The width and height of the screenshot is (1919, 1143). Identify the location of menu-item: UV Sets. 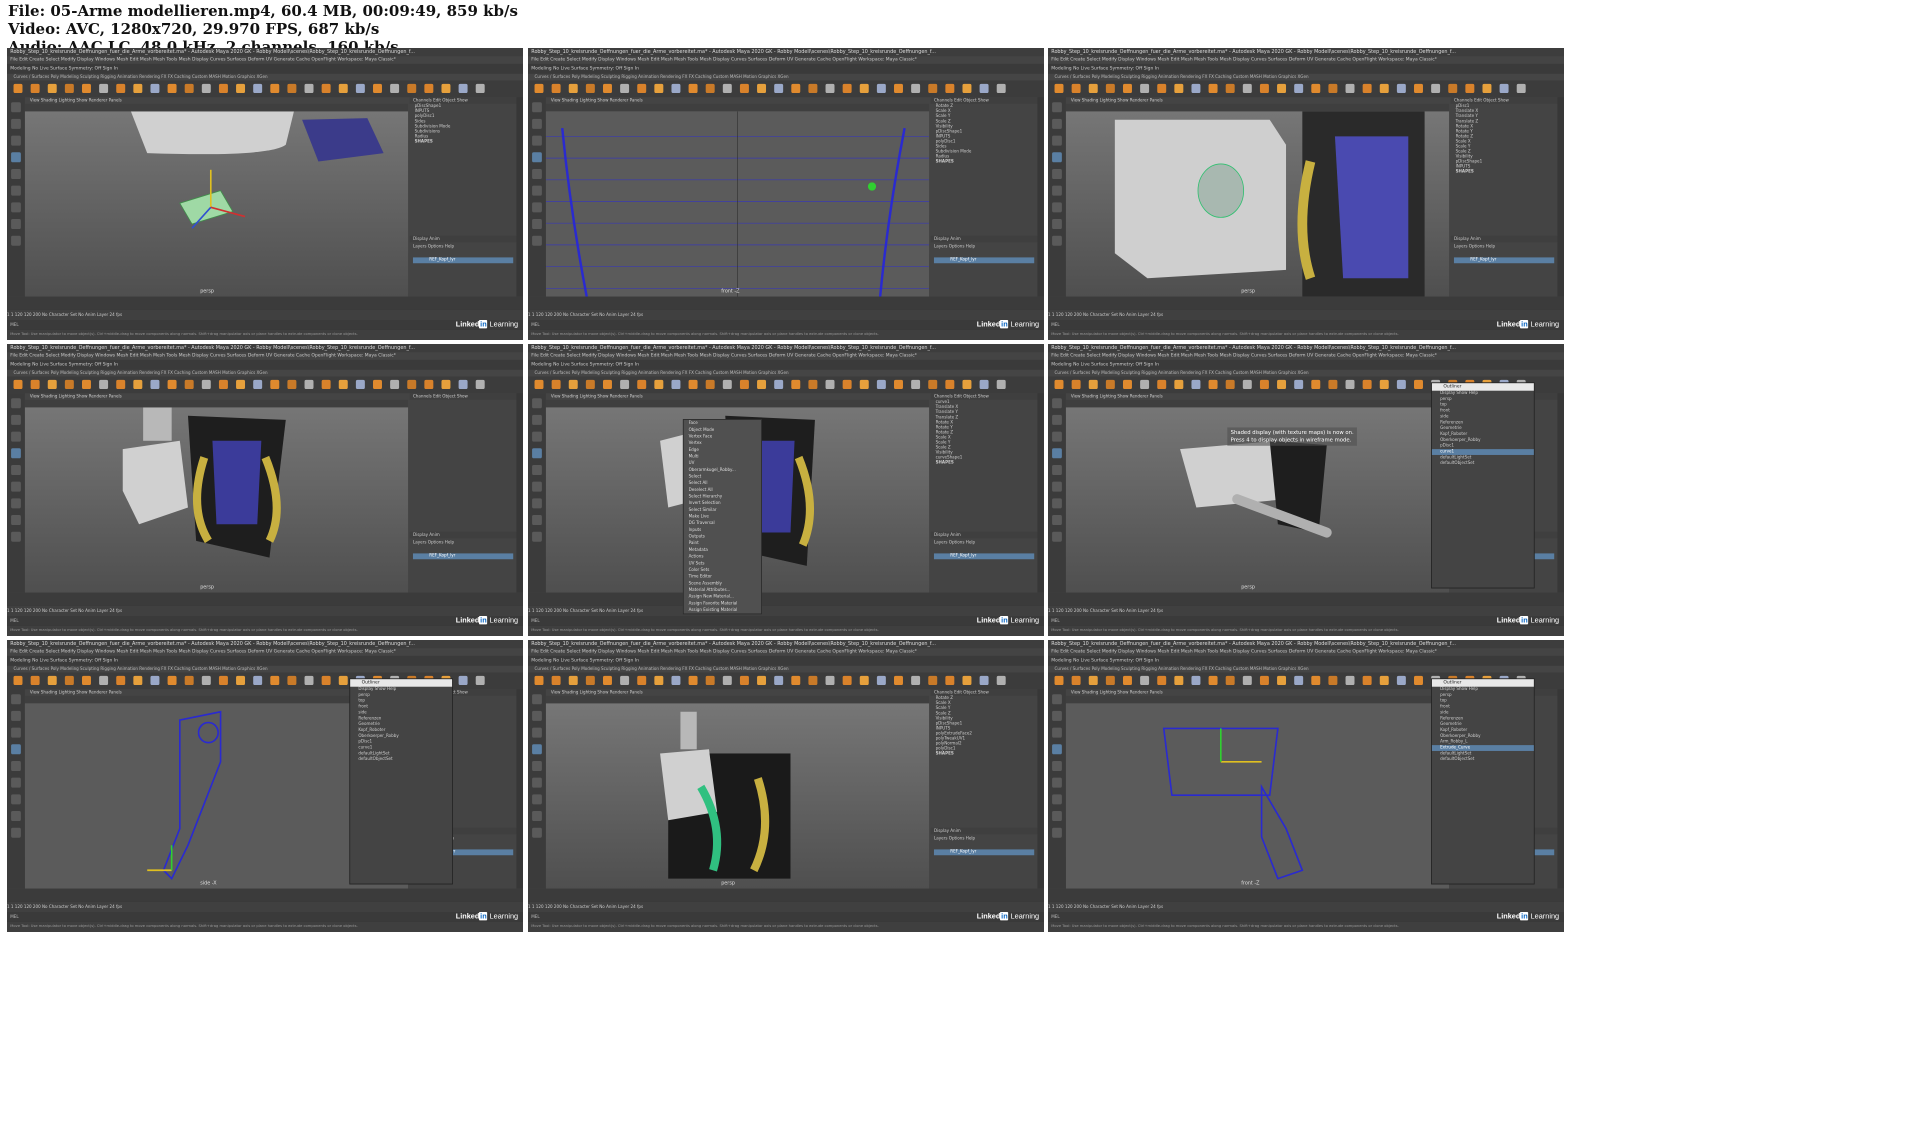
(722, 563).